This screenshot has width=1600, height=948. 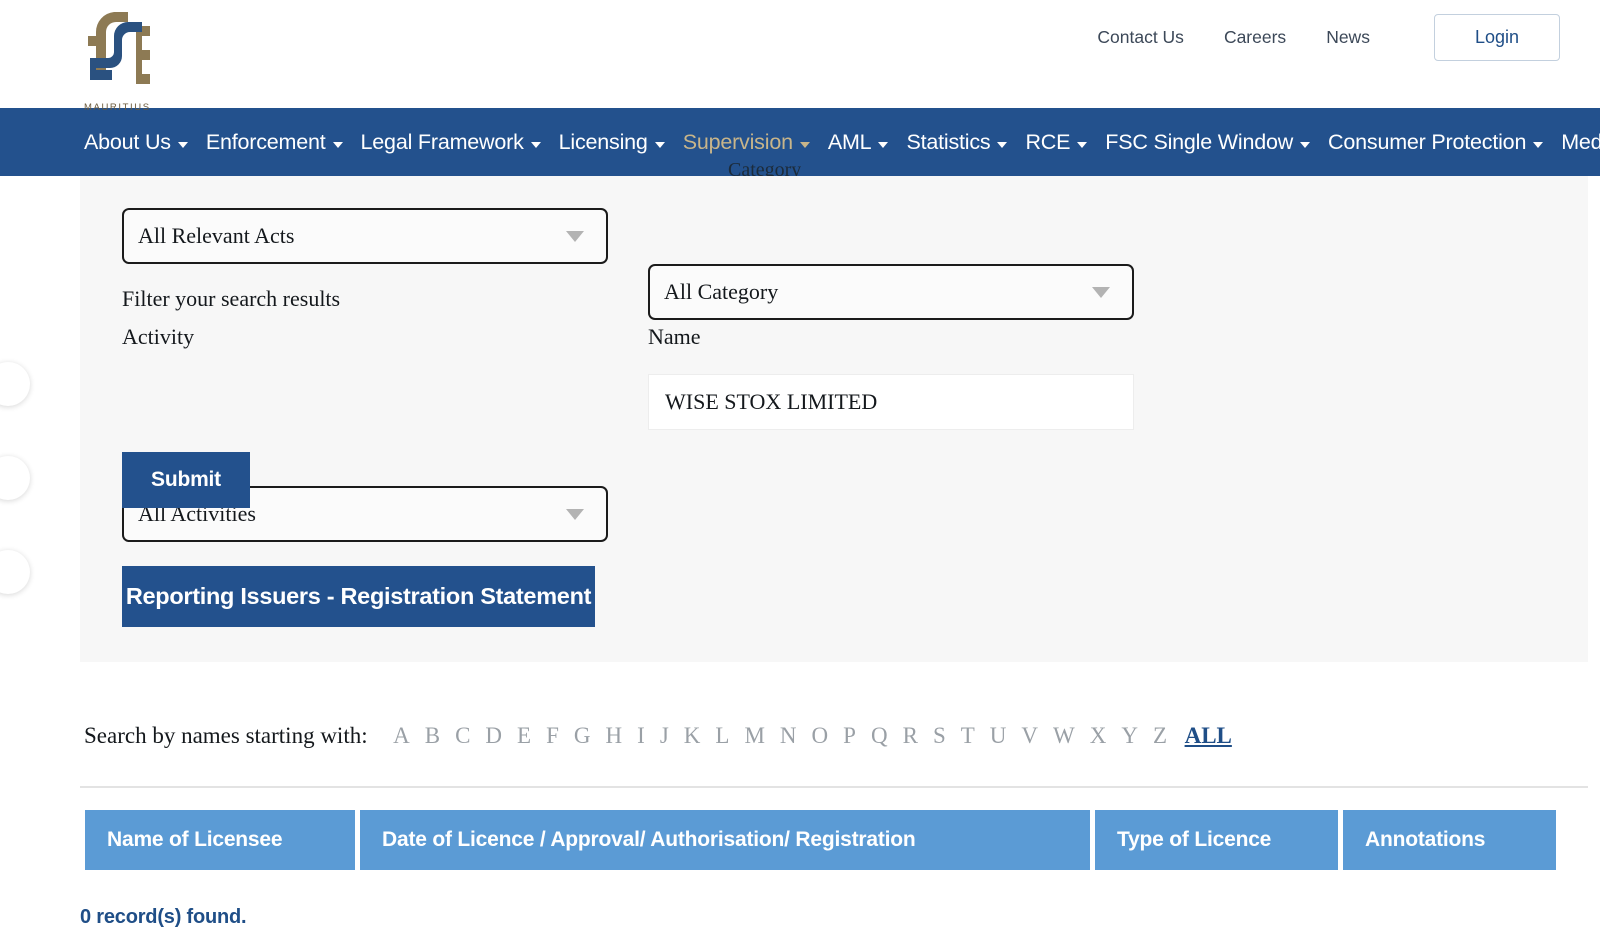 What do you see at coordinates (664, 736) in the screenshot?
I see `alpha-letter-j: J` at bounding box center [664, 736].